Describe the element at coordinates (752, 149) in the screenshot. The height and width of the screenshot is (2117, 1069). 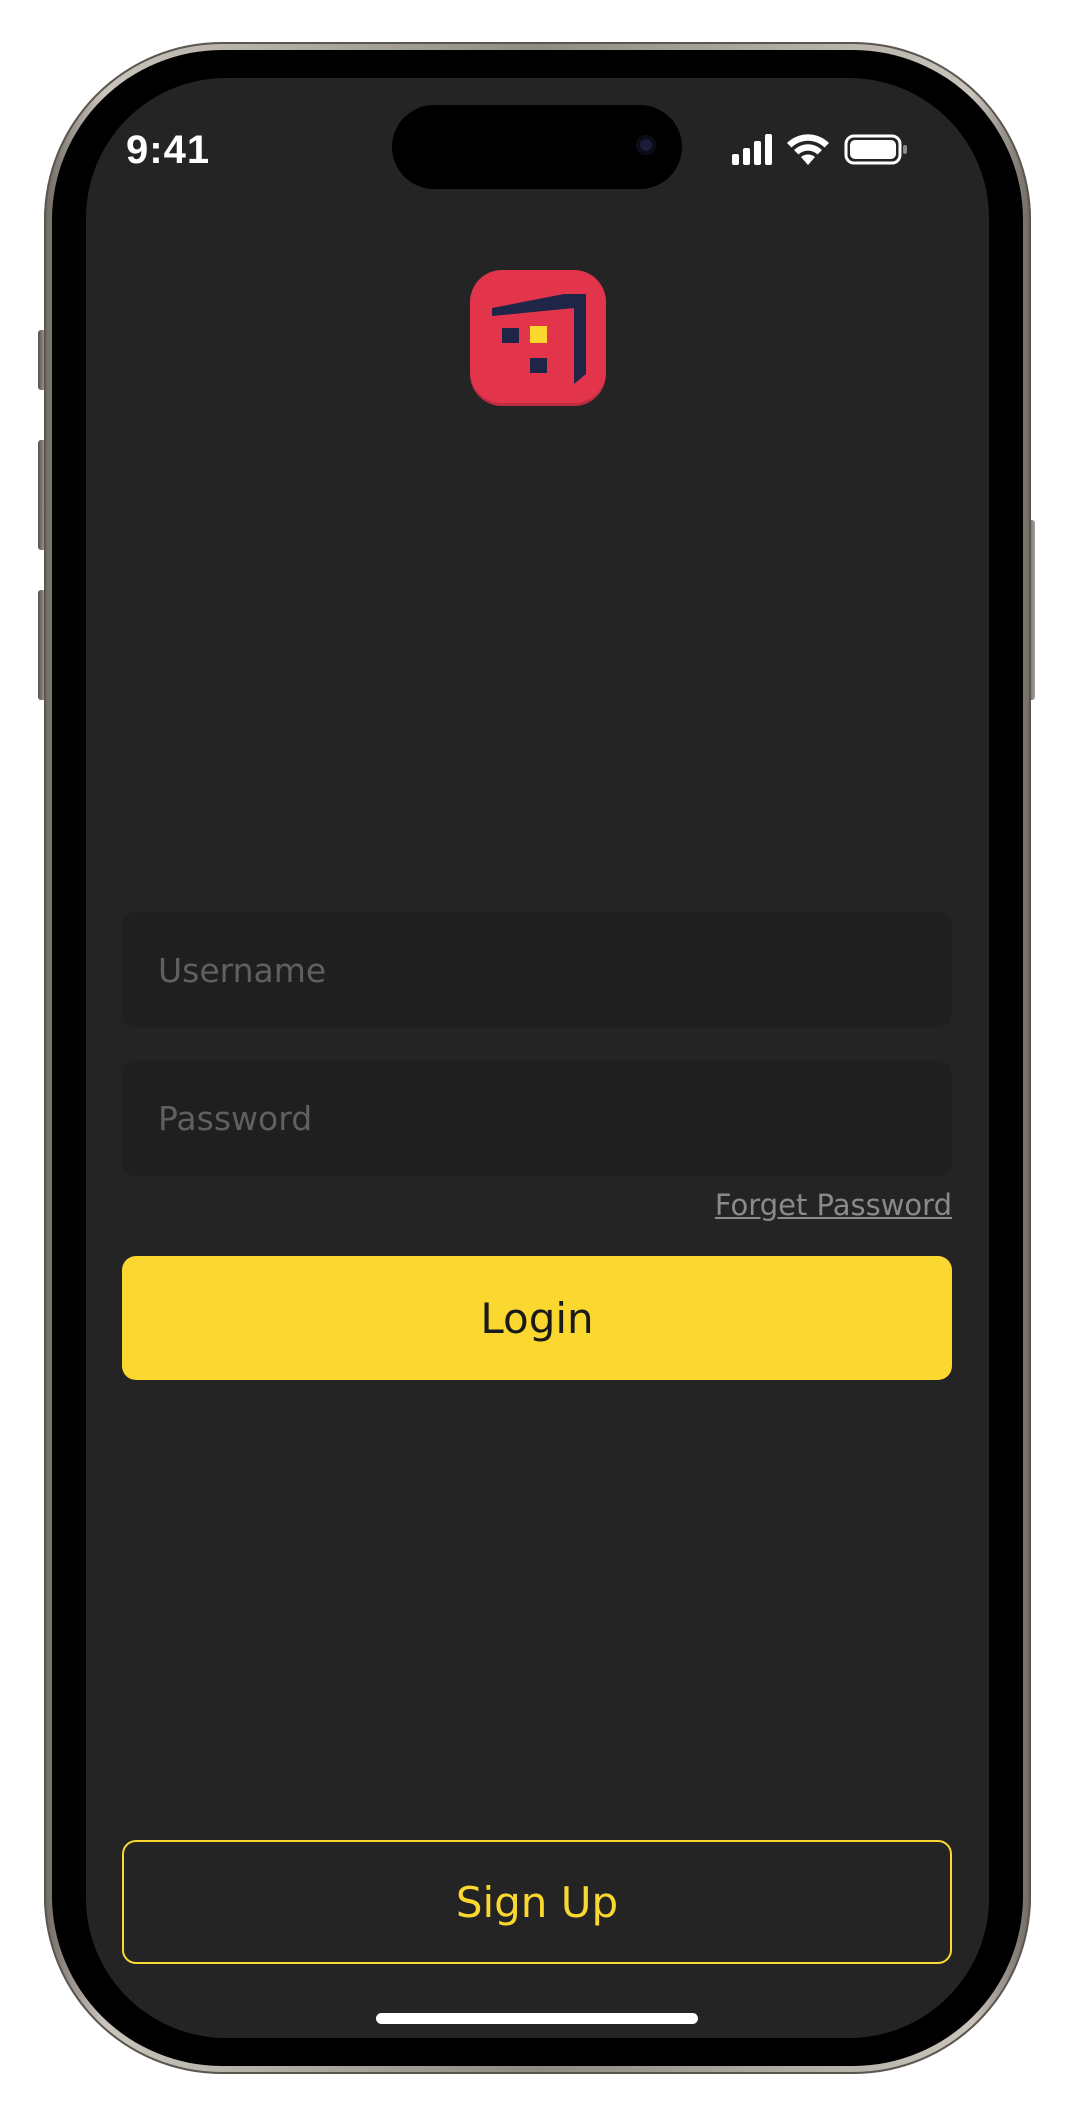
I see `cellular-signal-icon` at that location.